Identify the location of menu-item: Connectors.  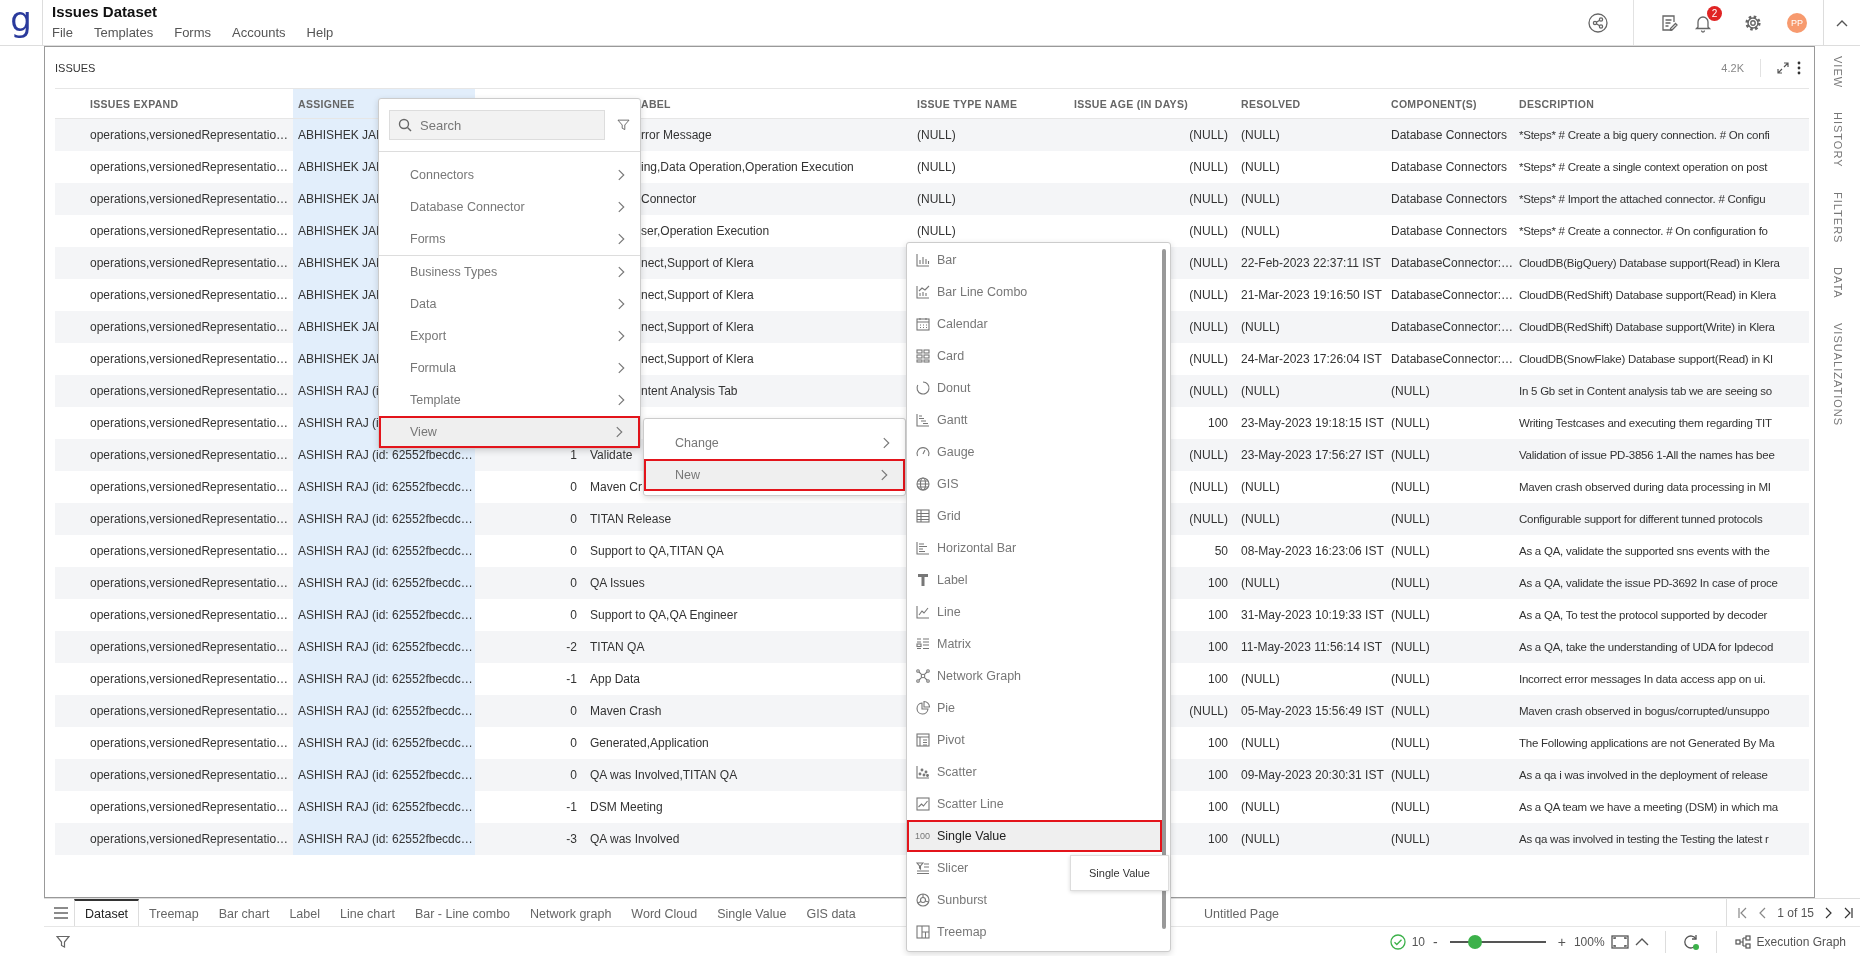
(509, 175).